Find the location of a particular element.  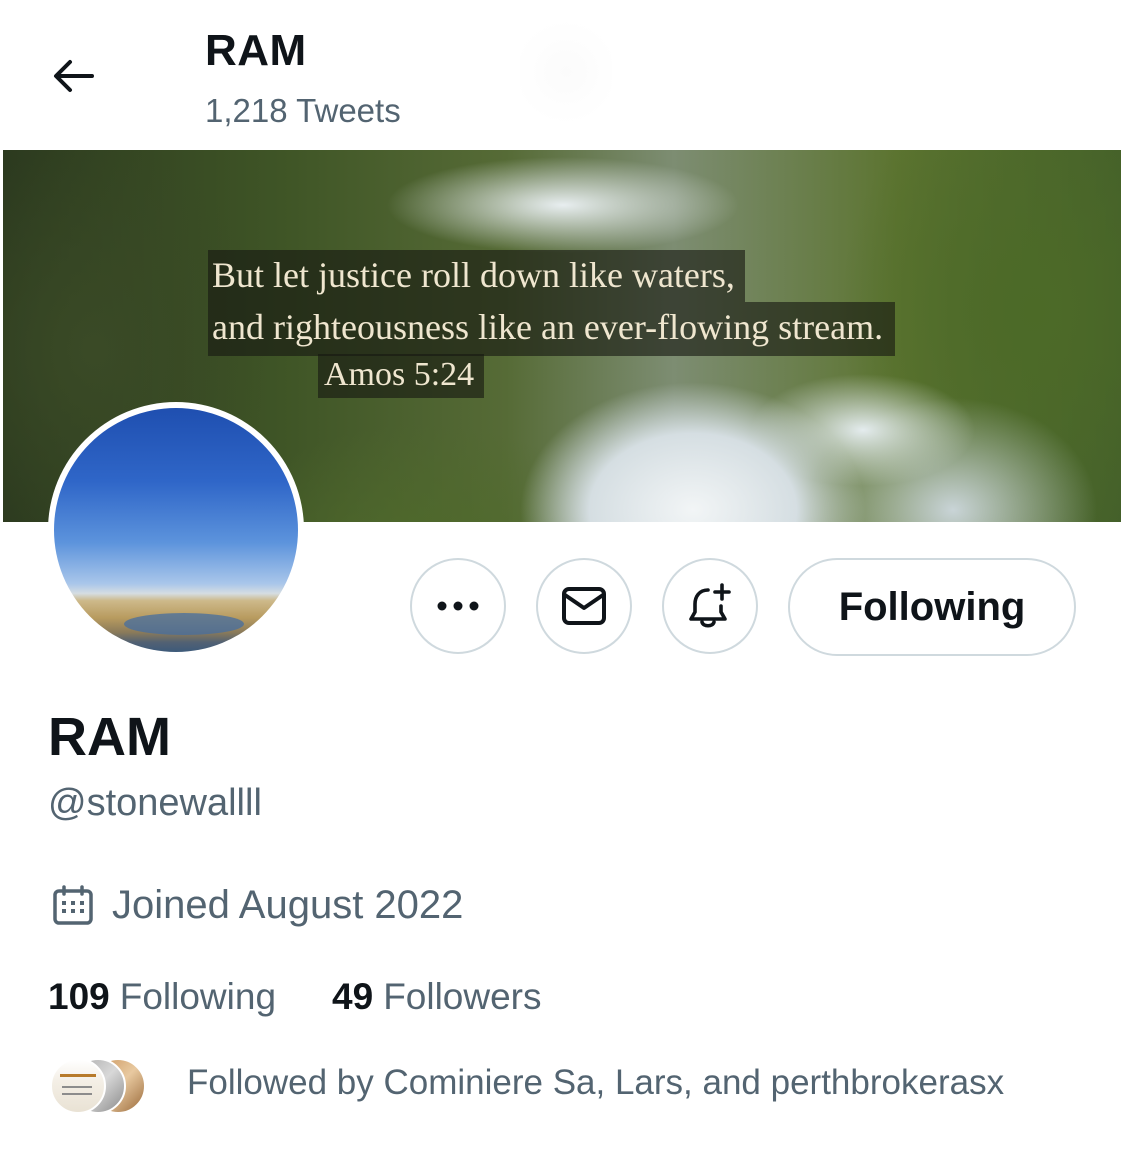

followers-stat-link: 49 Followers is located at coordinates (436, 997).